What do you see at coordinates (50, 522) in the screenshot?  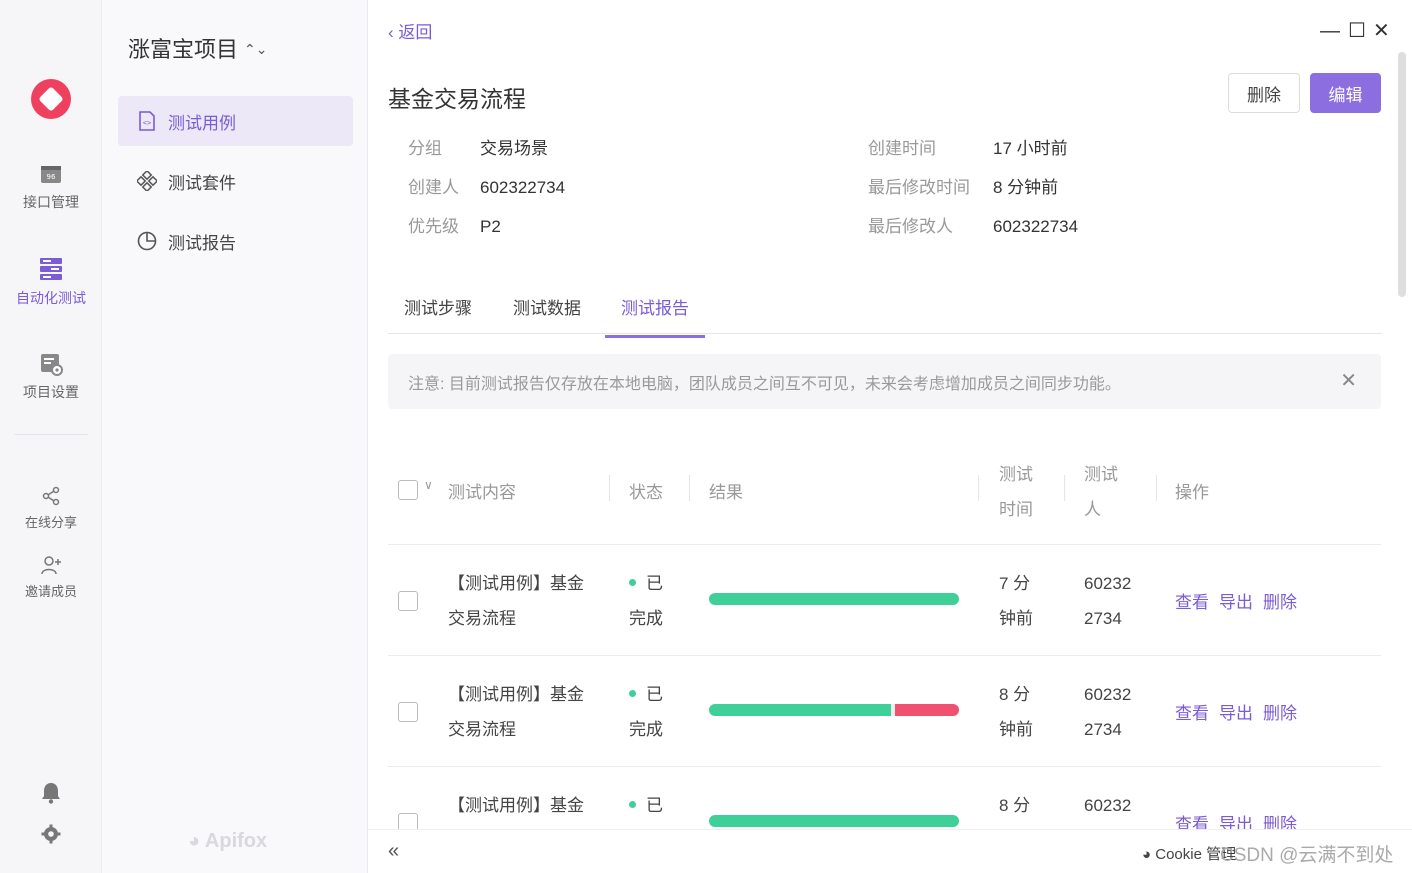 I see `rail-item-share-label: 在线分享` at bounding box center [50, 522].